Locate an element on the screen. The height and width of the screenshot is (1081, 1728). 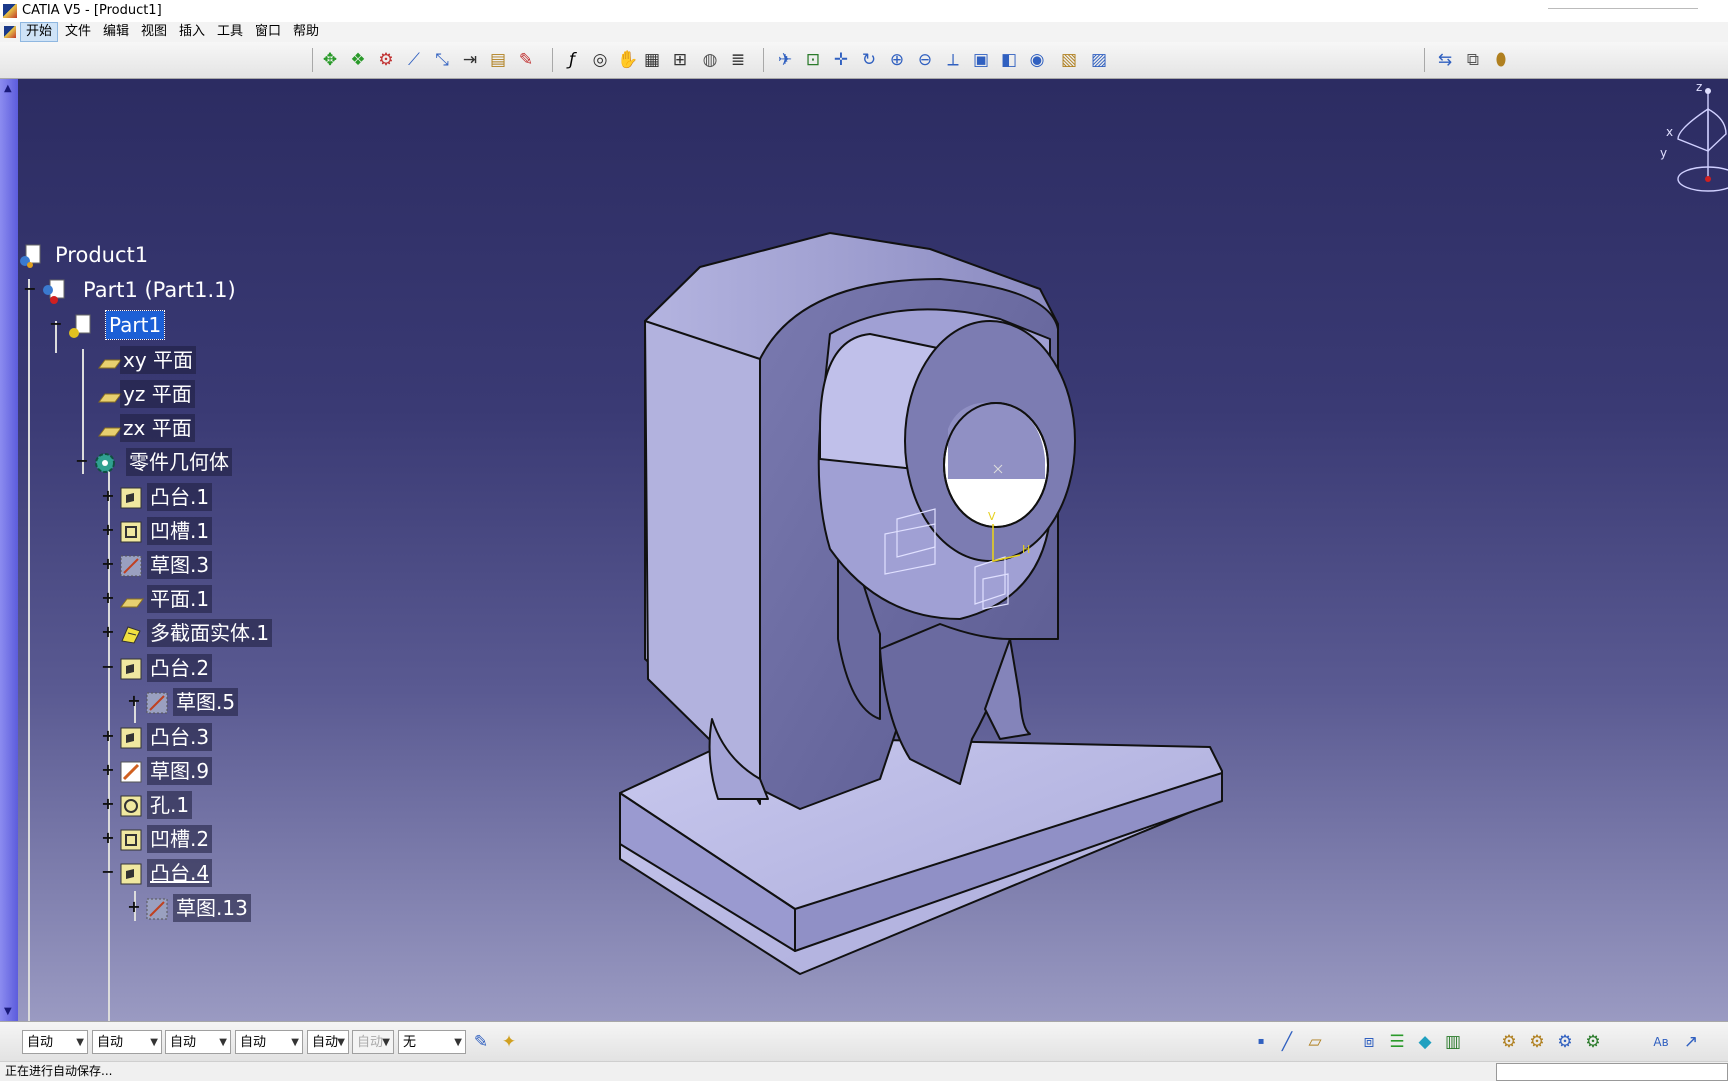
distance-icon: ⇥ is located at coordinates (470, 60).